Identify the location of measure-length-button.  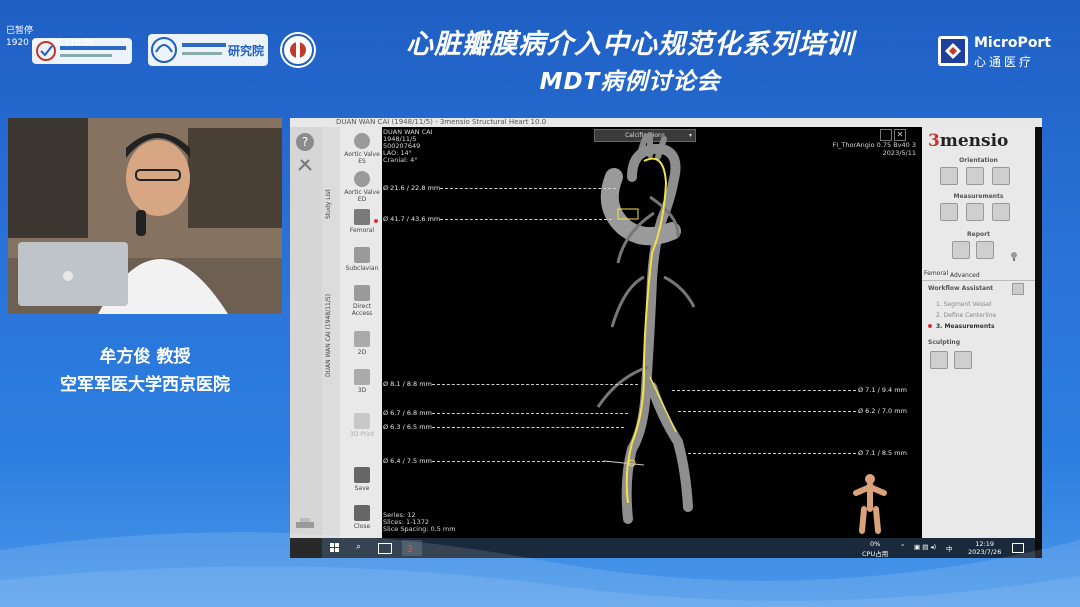
(949, 212).